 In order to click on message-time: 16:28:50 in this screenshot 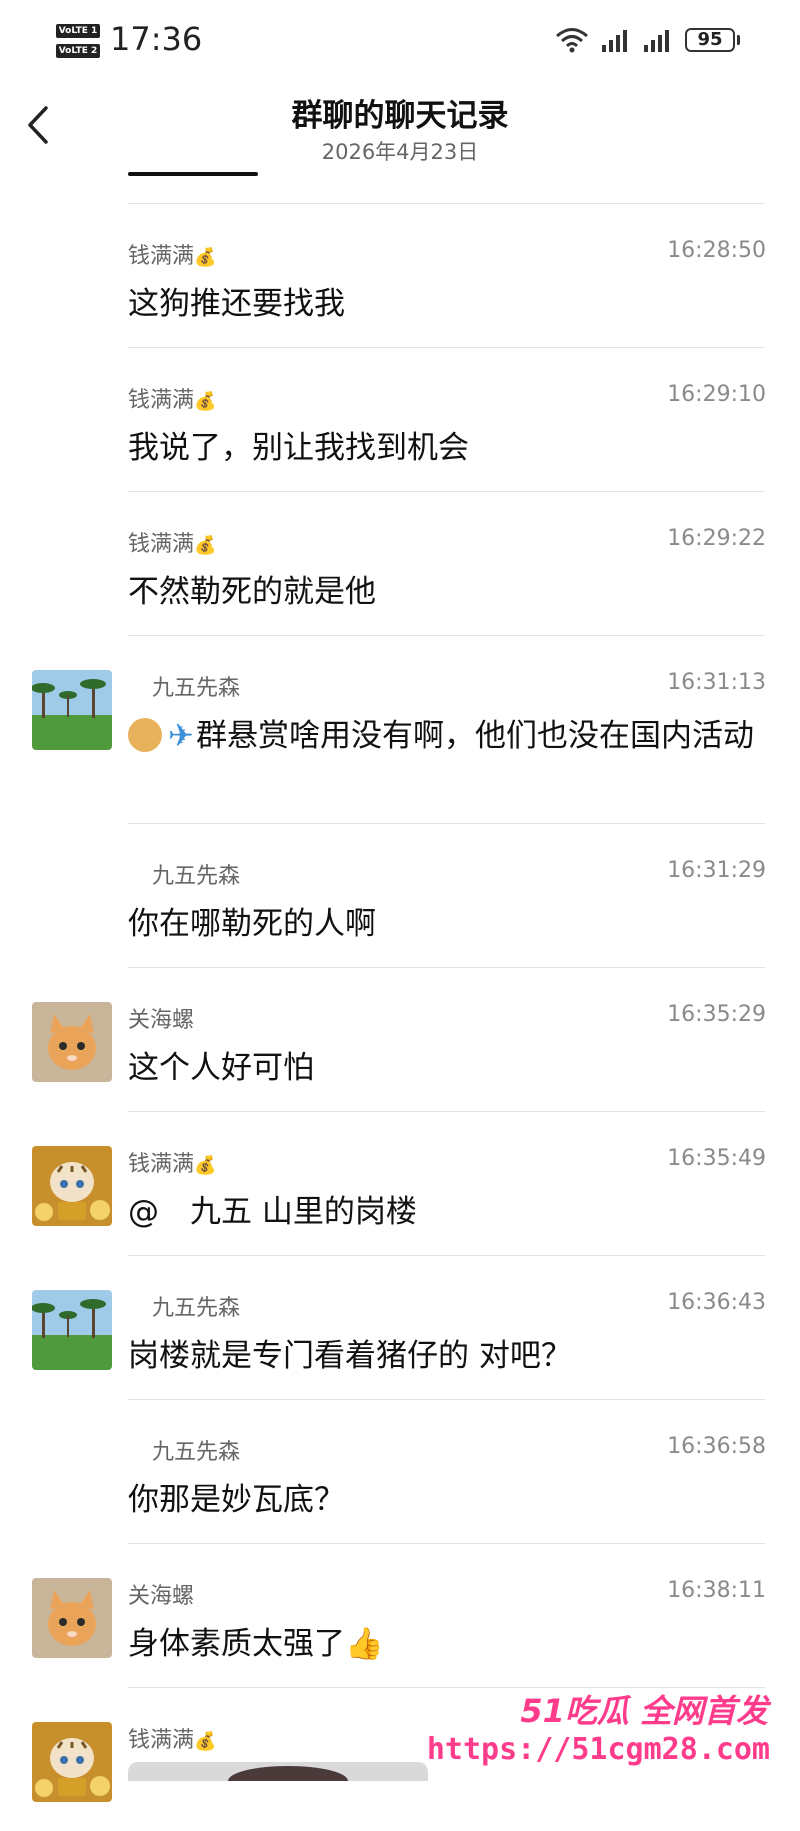, I will do `click(716, 250)`.